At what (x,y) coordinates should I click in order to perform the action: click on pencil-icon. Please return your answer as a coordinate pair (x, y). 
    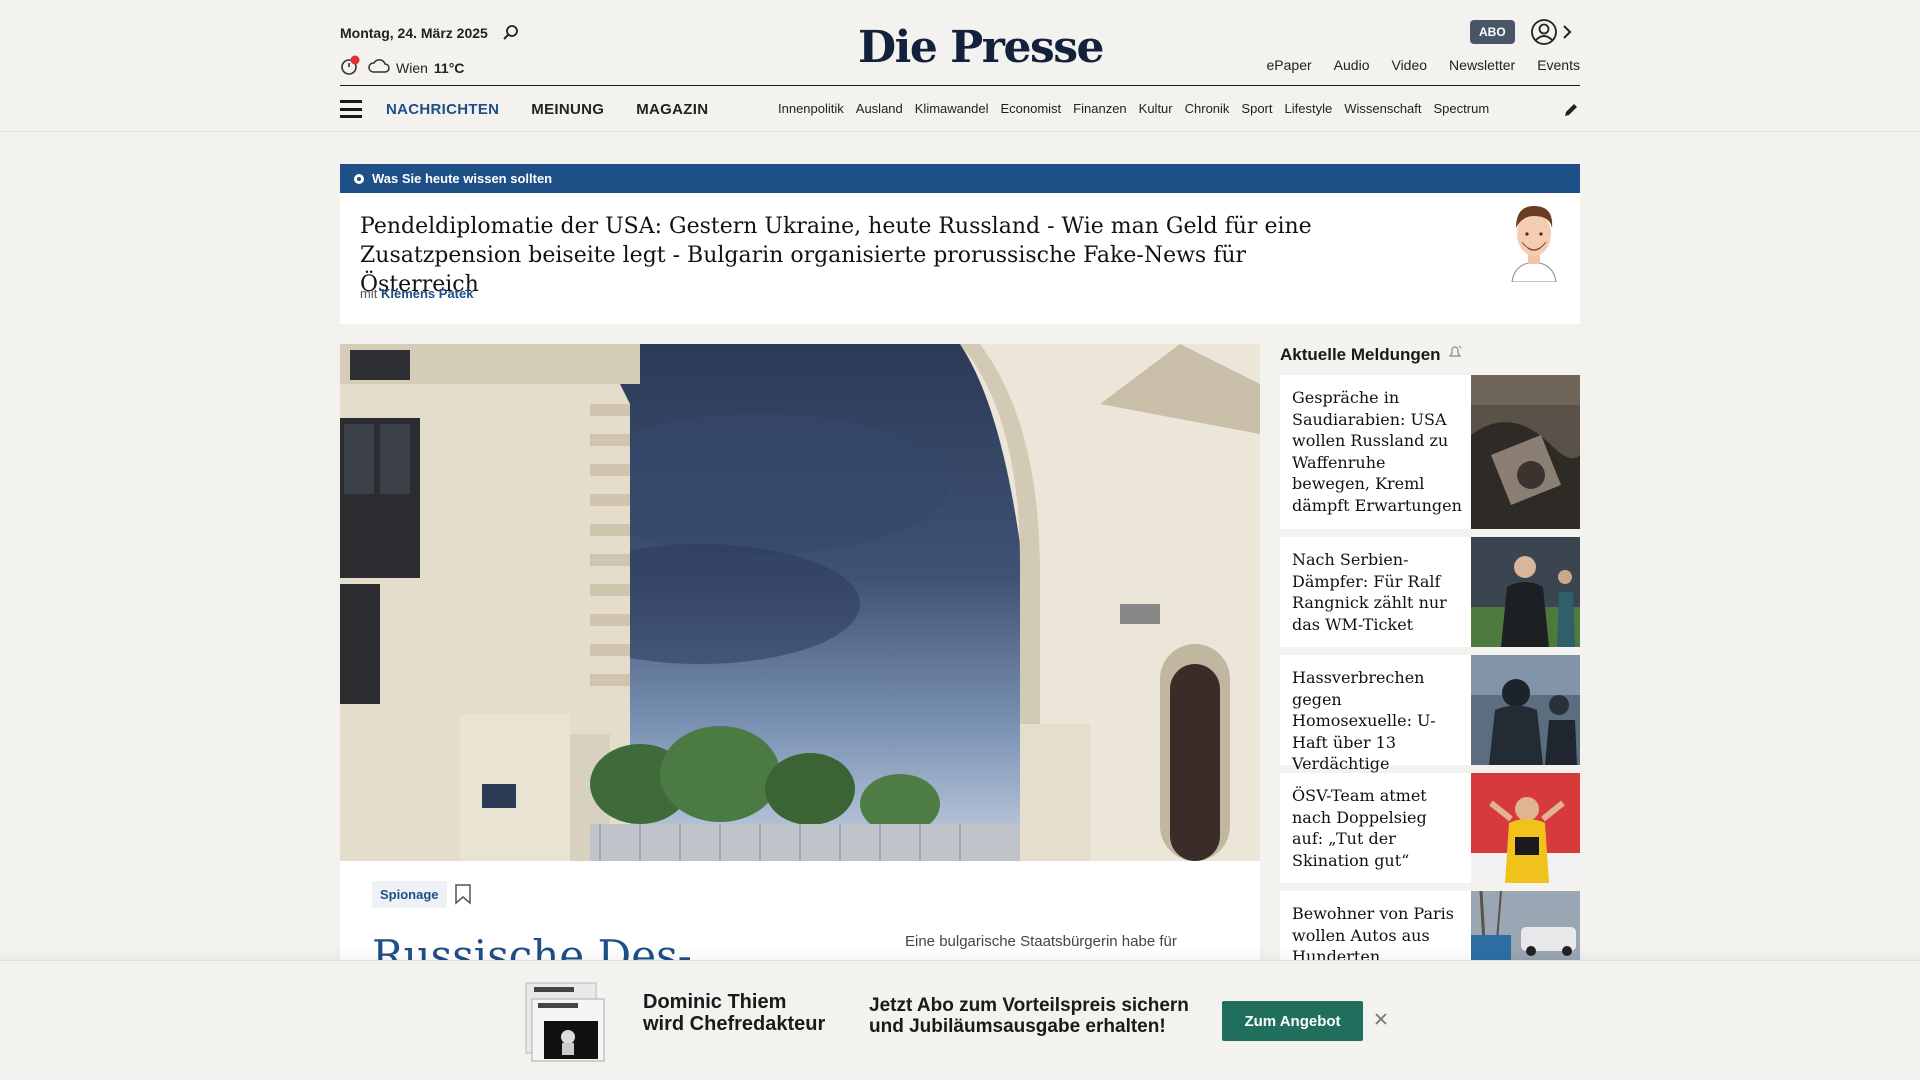
    Looking at the image, I should click on (1571, 112).